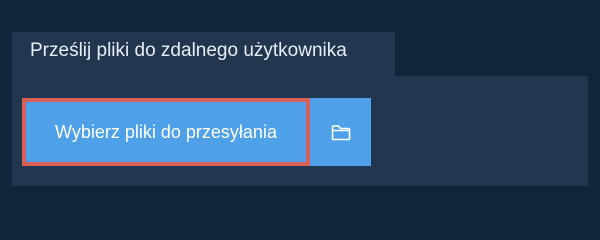 The image size is (600, 240). I want to click on folder-icon, so click(341, 132).